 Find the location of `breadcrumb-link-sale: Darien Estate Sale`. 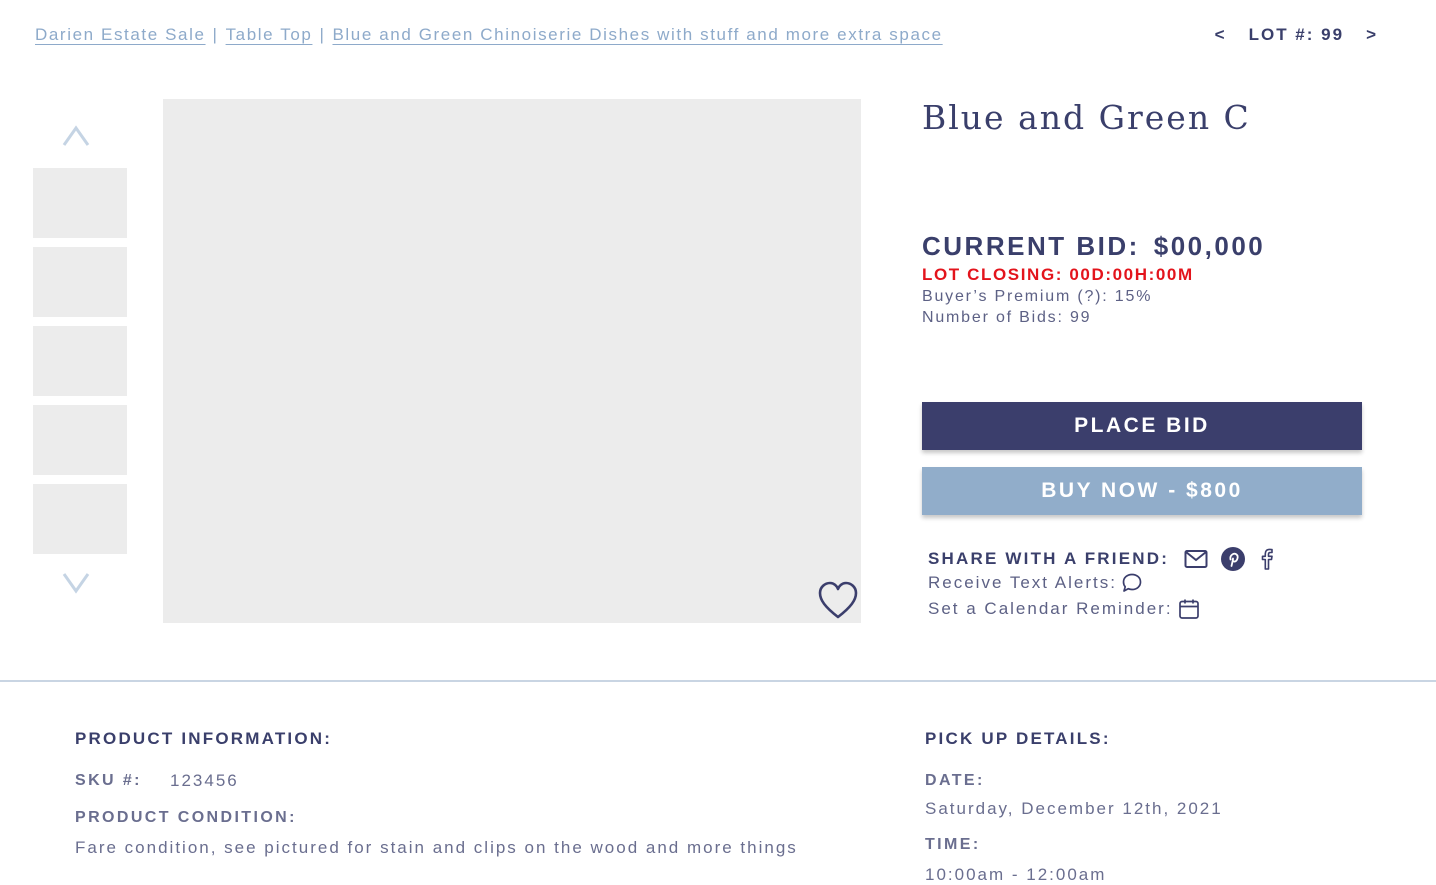

breadcrumb-link-sale: Darien Estate Sale is located at coordinates (120, 34).